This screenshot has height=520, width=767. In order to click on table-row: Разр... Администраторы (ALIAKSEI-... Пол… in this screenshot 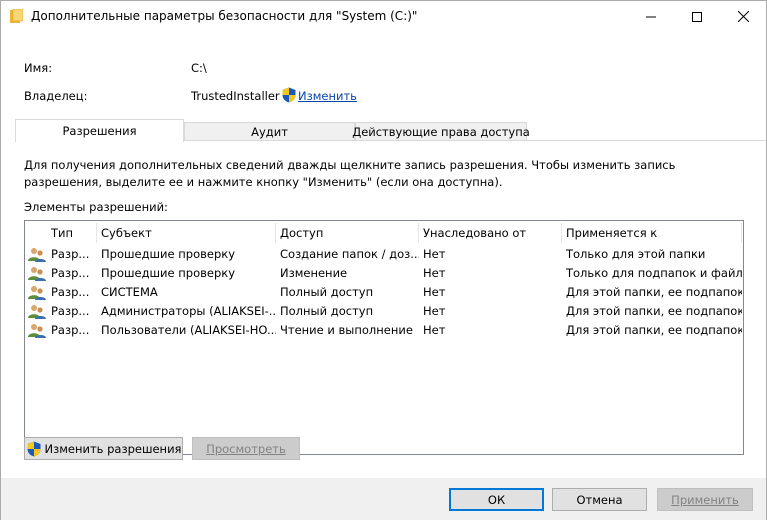, I will do `click(384, 311)`.